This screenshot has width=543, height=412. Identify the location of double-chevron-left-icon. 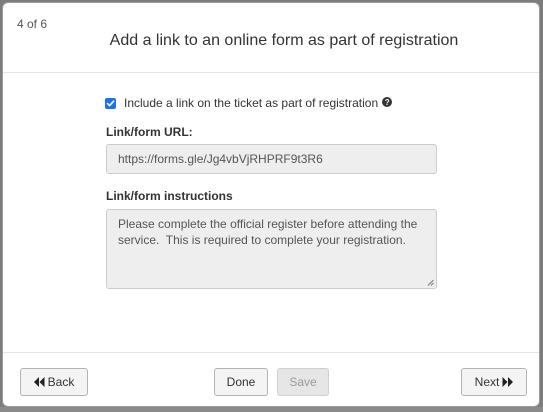
(39, 382).